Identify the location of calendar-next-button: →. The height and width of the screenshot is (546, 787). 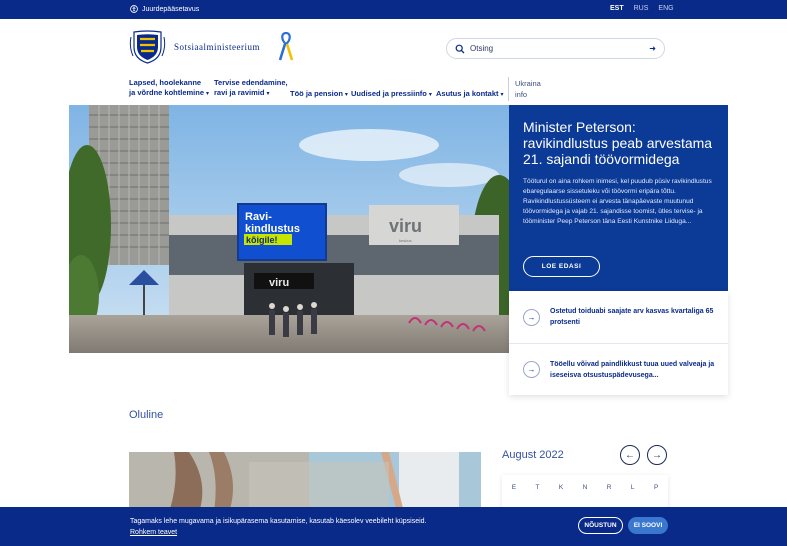
(657, 455).